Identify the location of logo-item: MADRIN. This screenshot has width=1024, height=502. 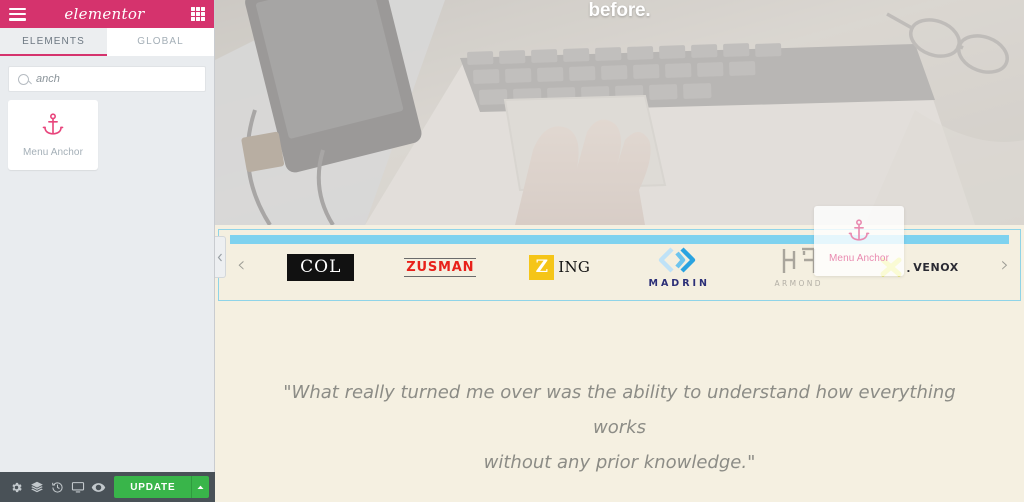
(680, 267).